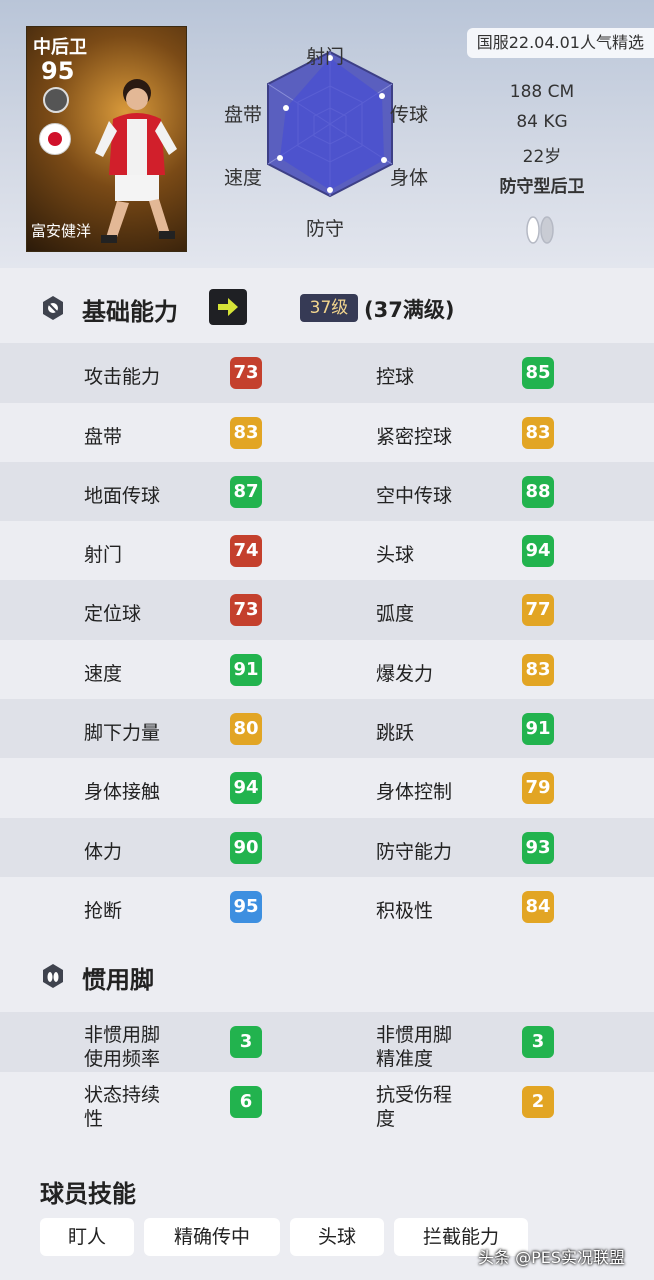  Describe the element at coordinates (53, 976) in the screenshot. I see `footprint-icon` at that location.